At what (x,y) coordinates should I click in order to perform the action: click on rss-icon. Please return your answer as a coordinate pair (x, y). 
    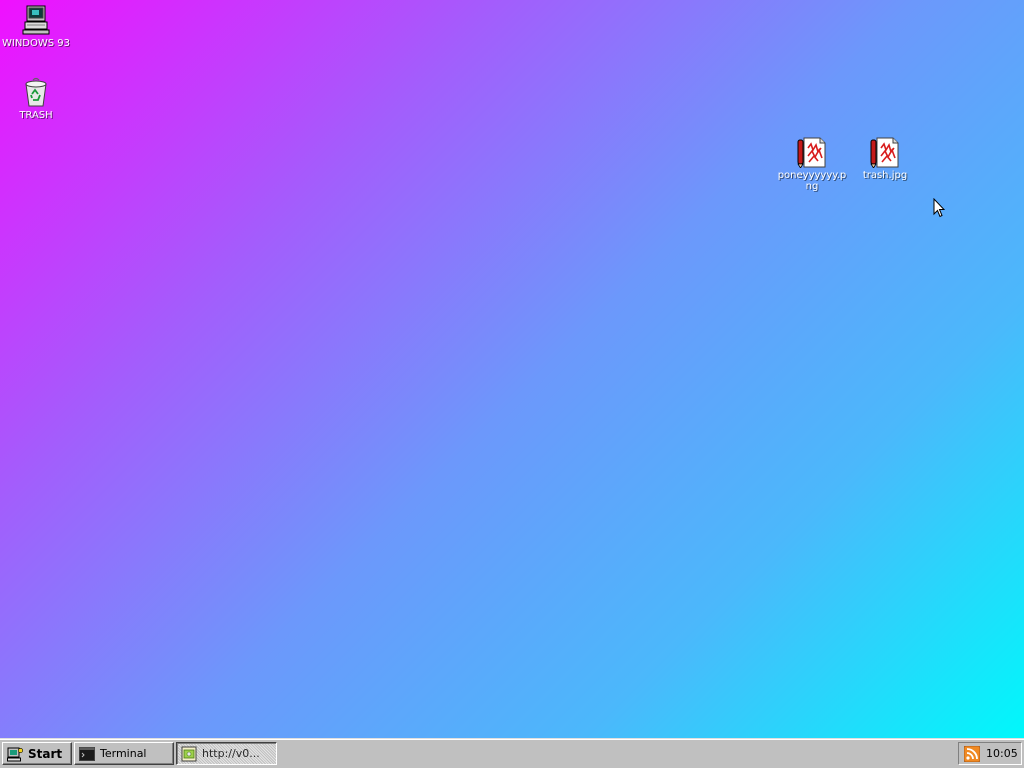
    Looking at the image, I should click on (972, 753).